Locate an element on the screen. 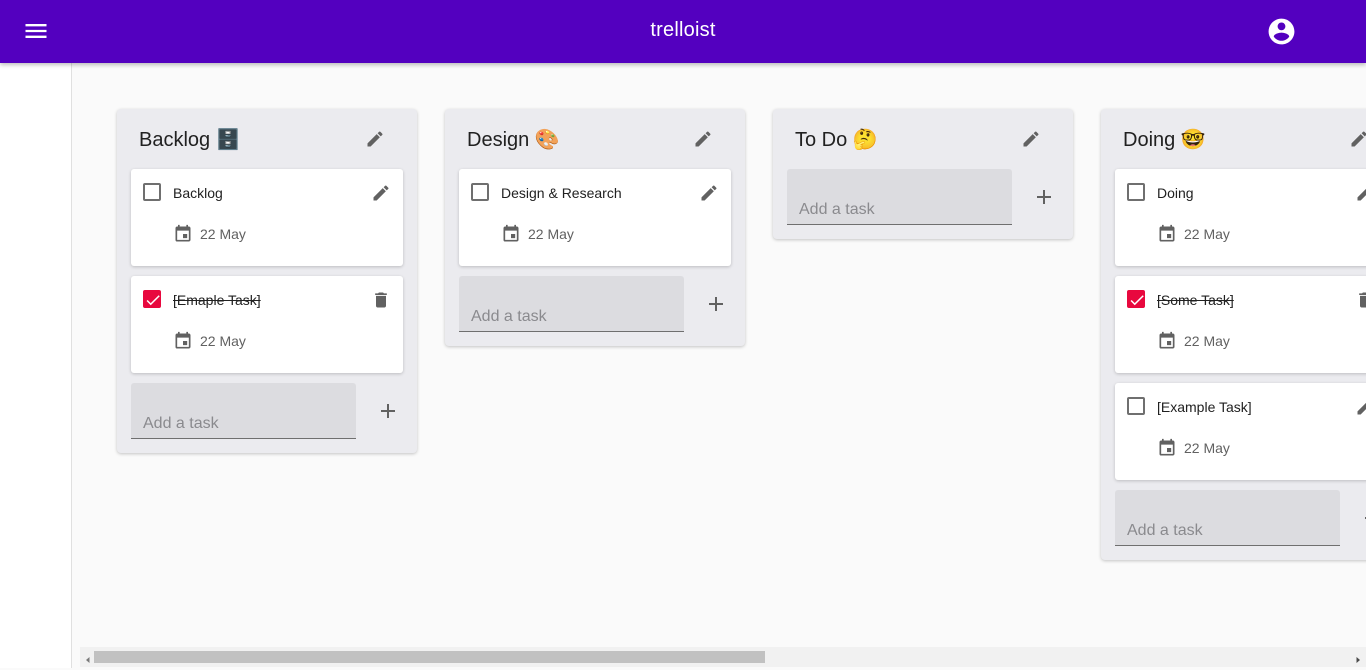 Image resolution: width=1366 pixels, height=670 pixels. list-header: Design 🎨 is located at coordinates (595, 139).